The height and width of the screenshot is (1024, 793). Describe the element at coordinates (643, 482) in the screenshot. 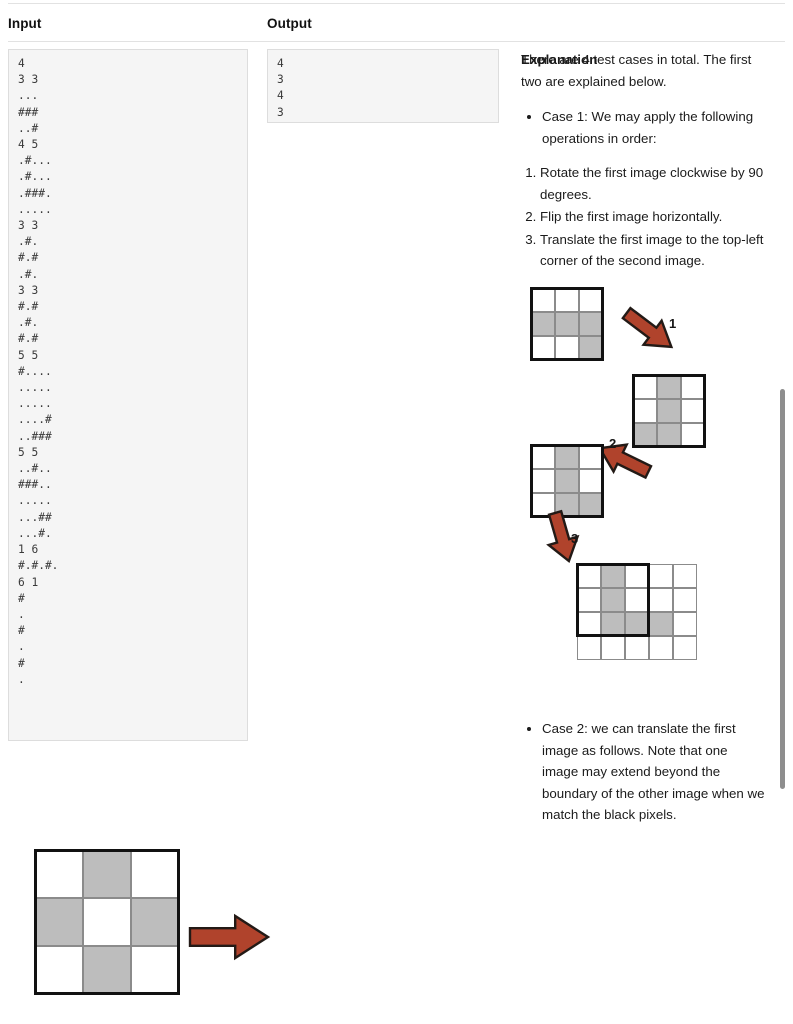

I see `case1-figure: 1 2 3` at that location.